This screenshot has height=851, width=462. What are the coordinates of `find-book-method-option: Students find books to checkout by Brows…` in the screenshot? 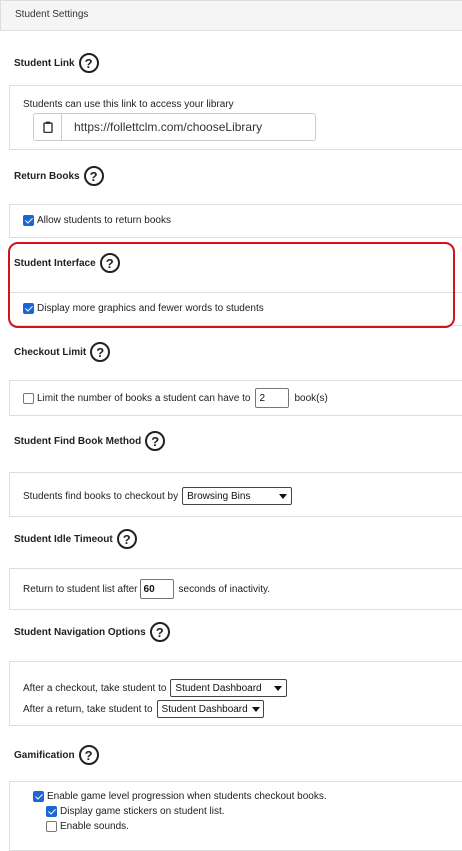 It's located at (158, 496).